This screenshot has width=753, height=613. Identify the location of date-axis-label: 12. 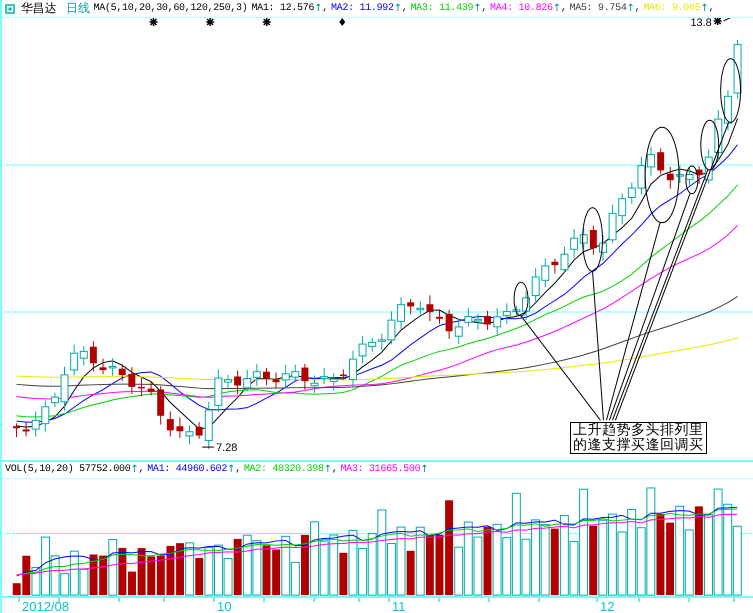
(607, 606).